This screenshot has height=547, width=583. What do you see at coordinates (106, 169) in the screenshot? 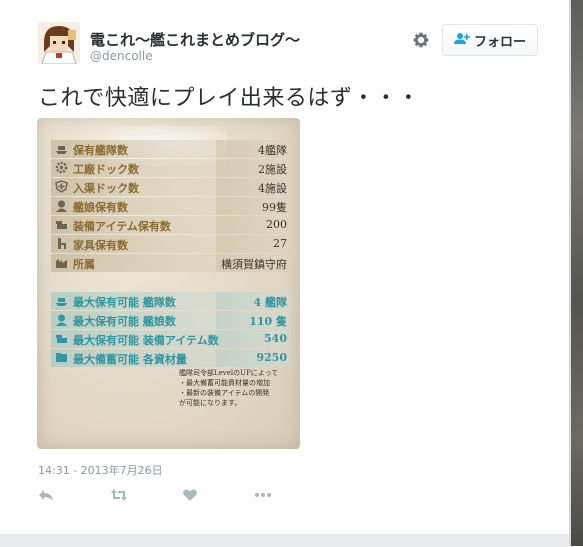
I see `stat-label: 工廠ドック数` at bounding box center [106, 169].